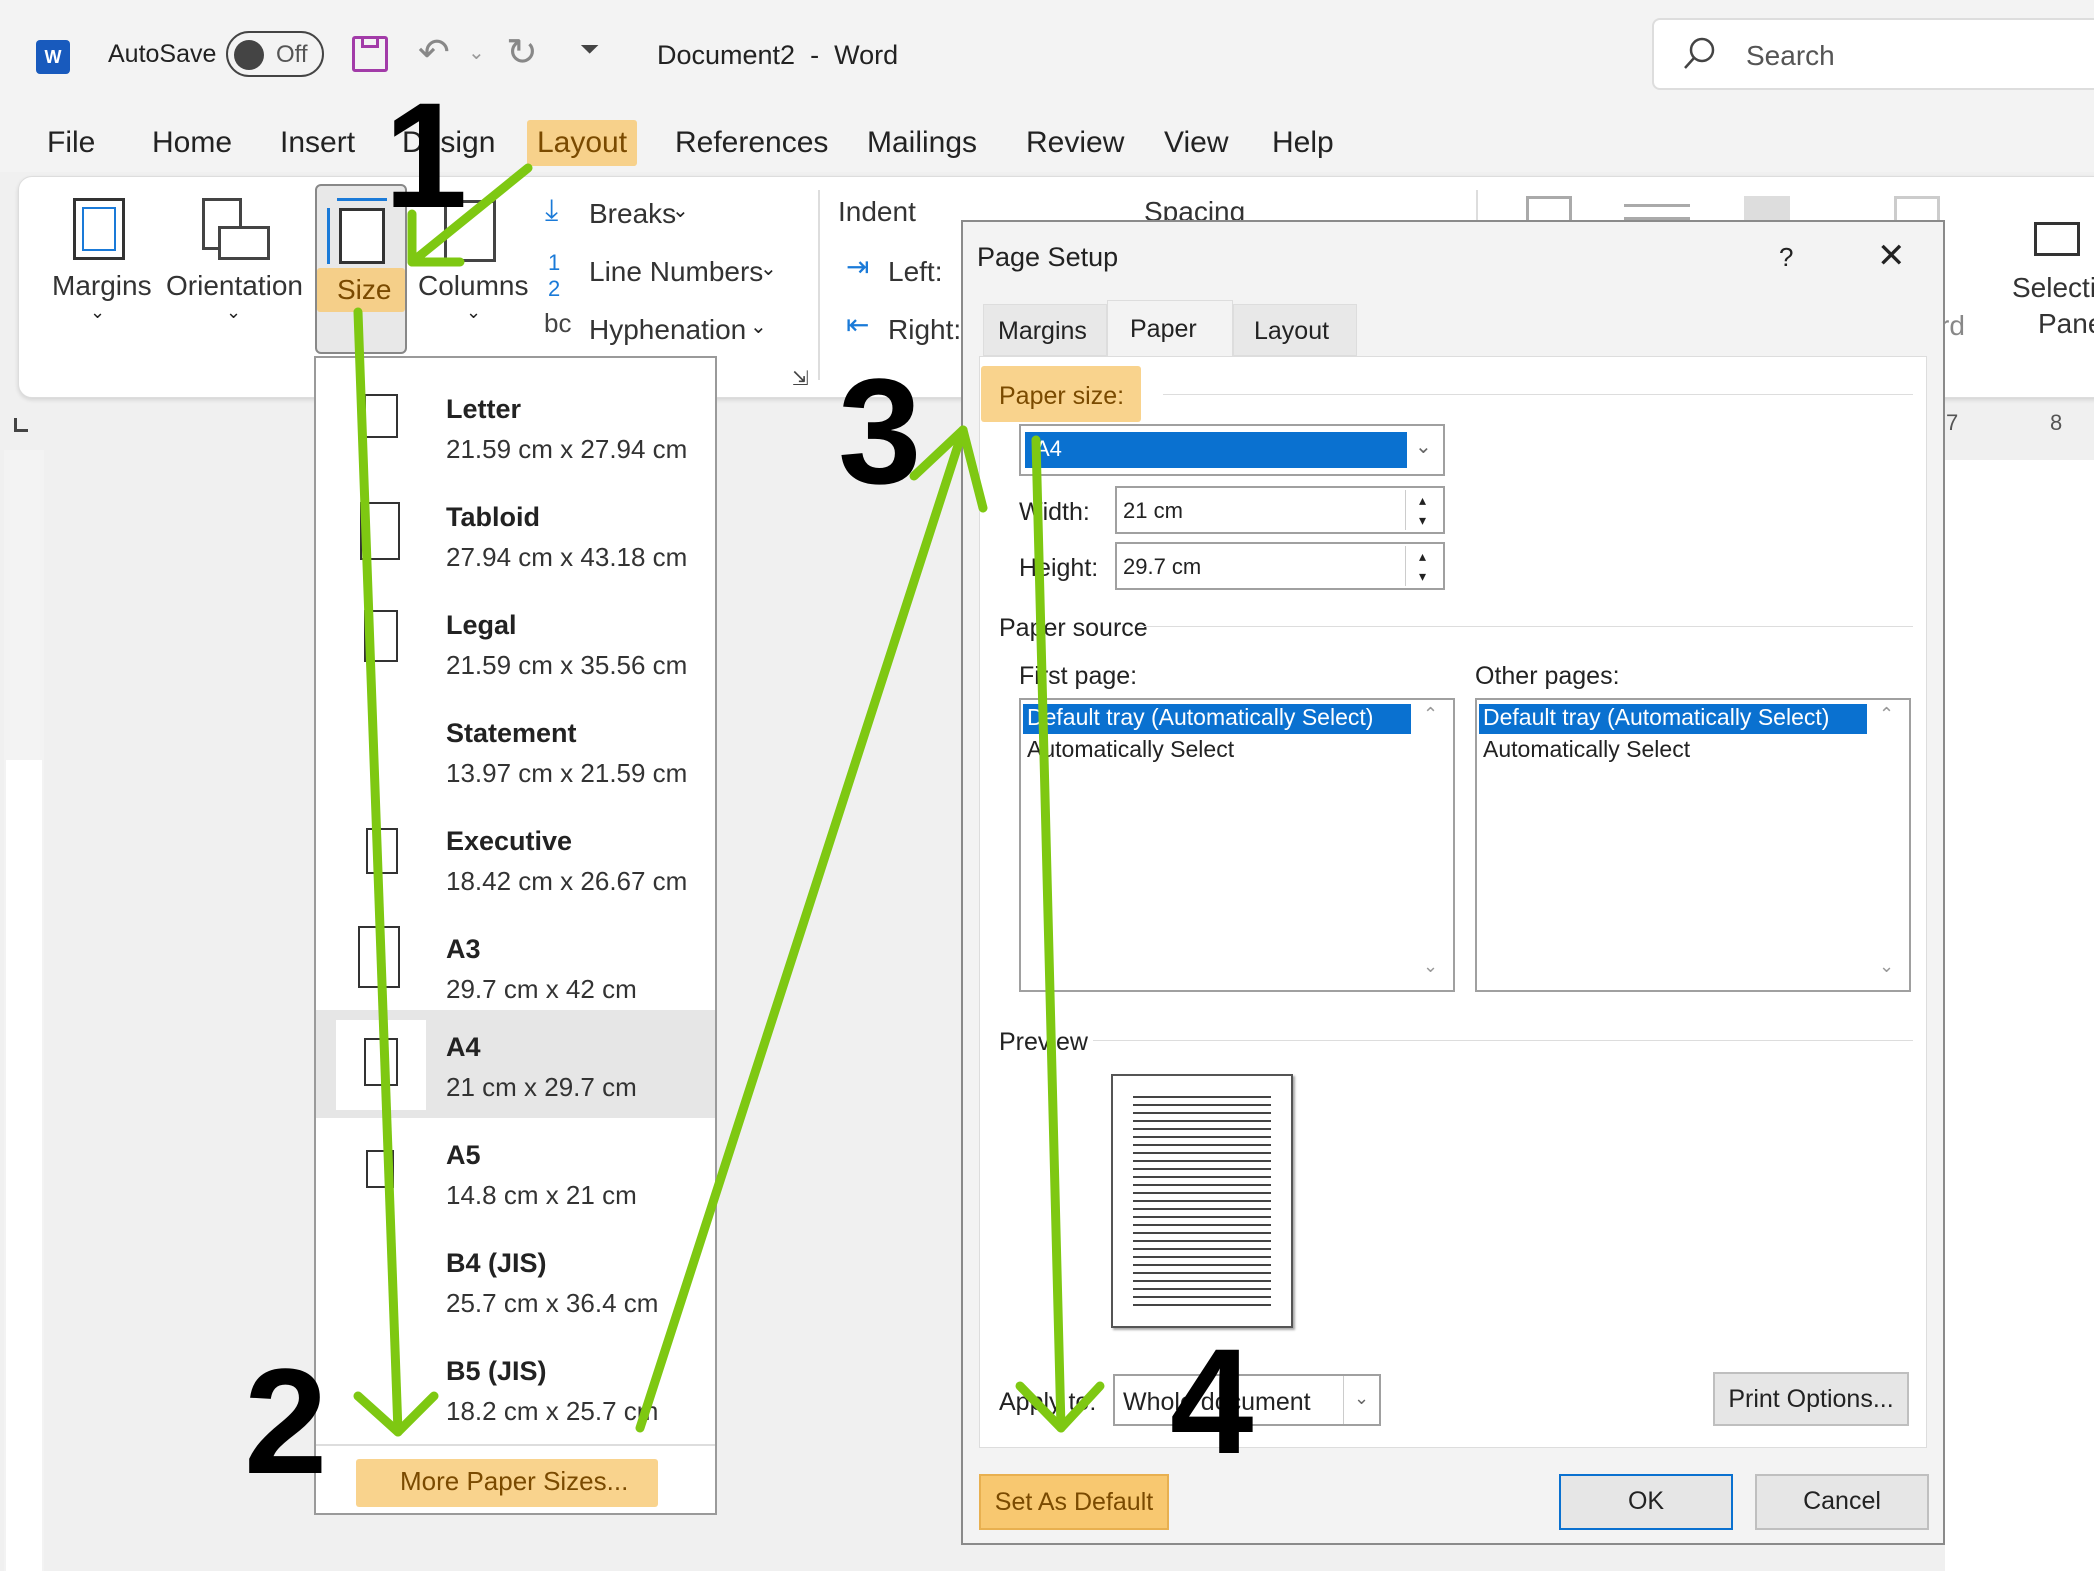 The width and height of the screenshot is (2094, 1571). Describe the element at coordinates (426, 155) in the screenshot. I see `step-number-1: 1` at that location.